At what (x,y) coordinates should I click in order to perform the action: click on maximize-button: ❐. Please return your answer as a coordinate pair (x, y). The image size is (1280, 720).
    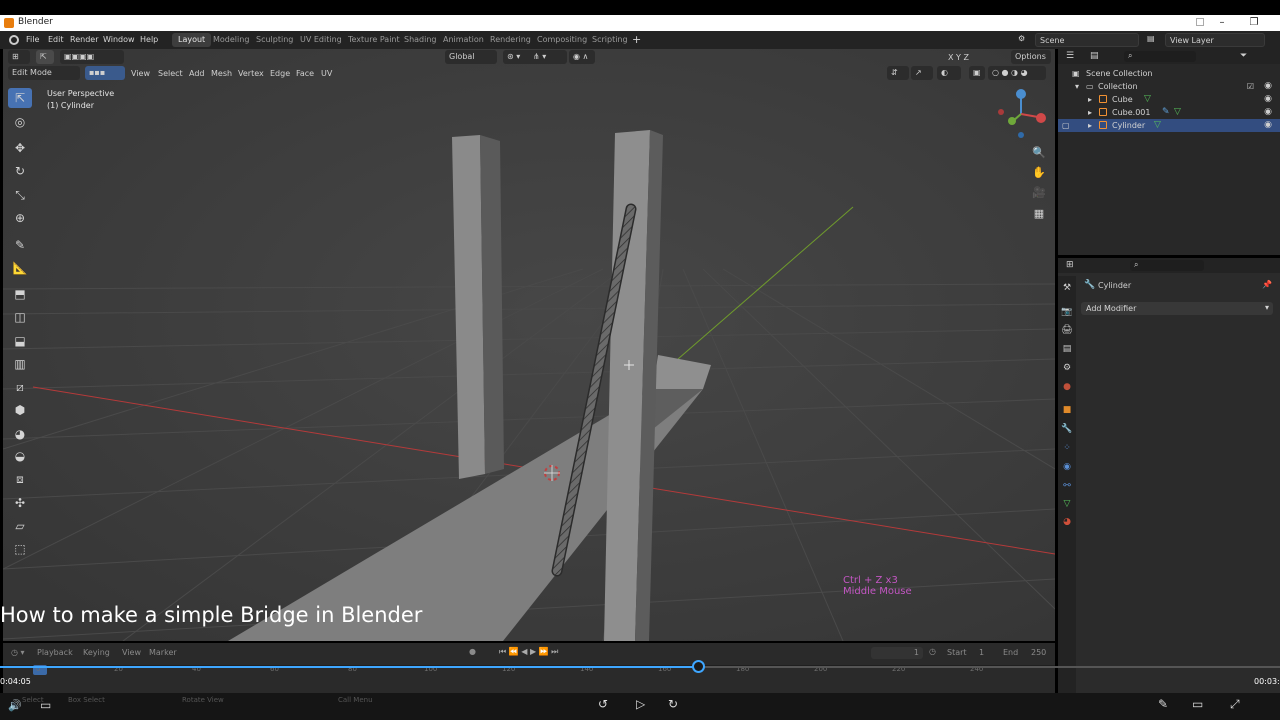
    Looking at the image, I should click on (1254, 23).